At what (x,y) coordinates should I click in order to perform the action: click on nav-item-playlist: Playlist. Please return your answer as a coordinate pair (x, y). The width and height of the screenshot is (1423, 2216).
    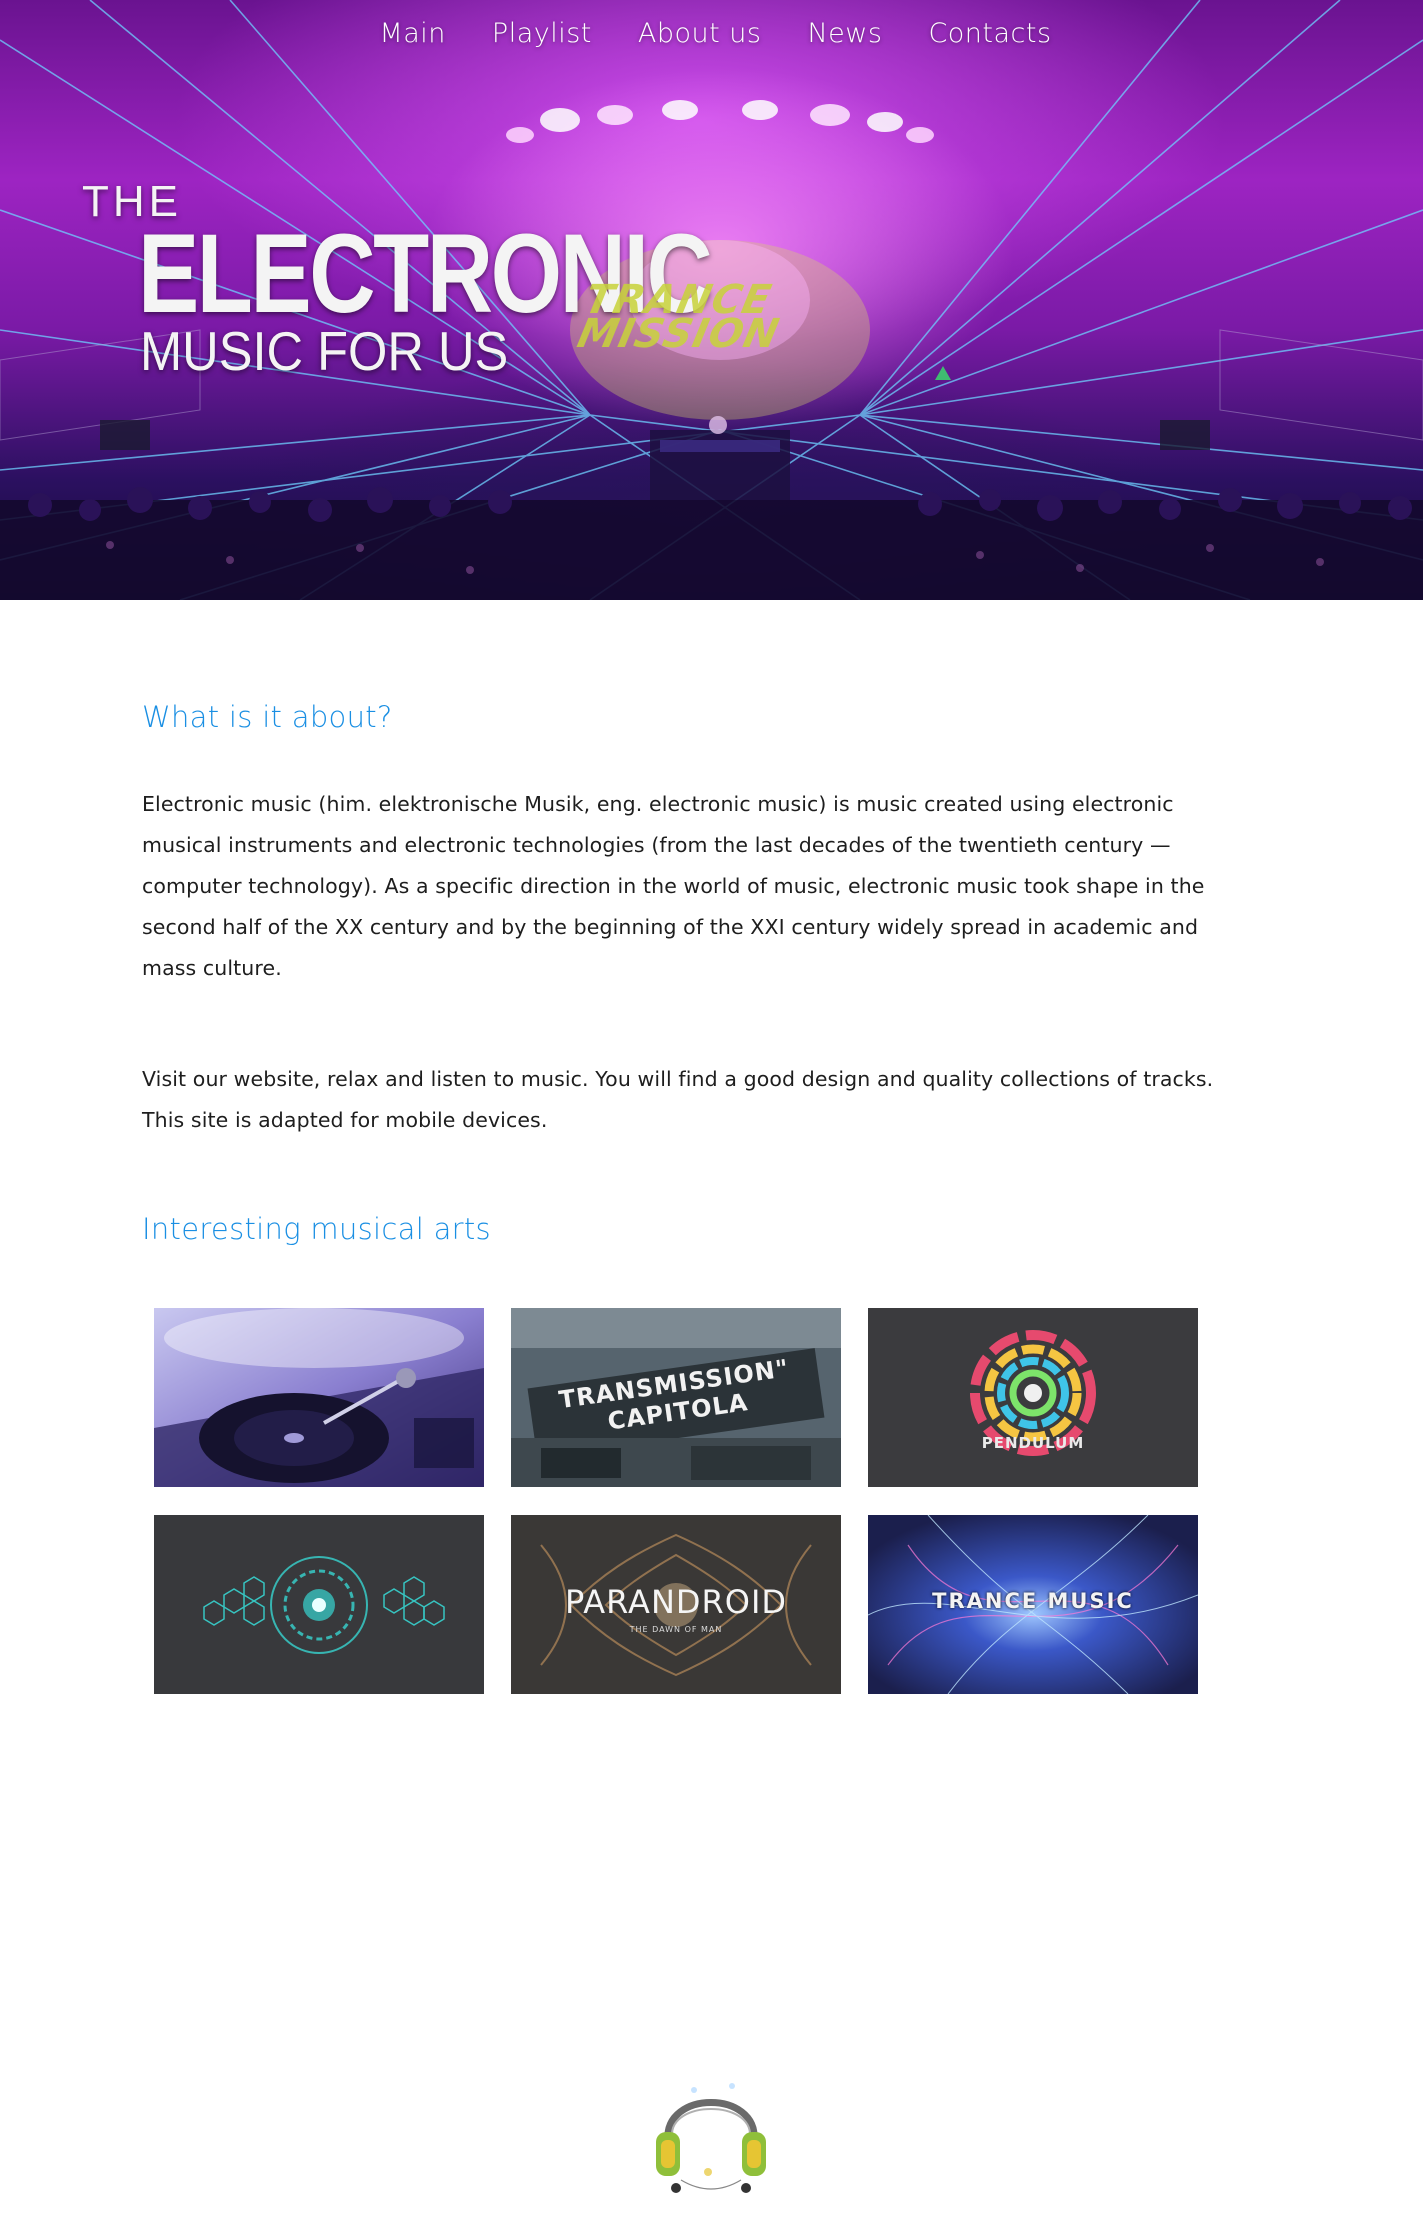
    Looking at the image, I should click on (542, 33).